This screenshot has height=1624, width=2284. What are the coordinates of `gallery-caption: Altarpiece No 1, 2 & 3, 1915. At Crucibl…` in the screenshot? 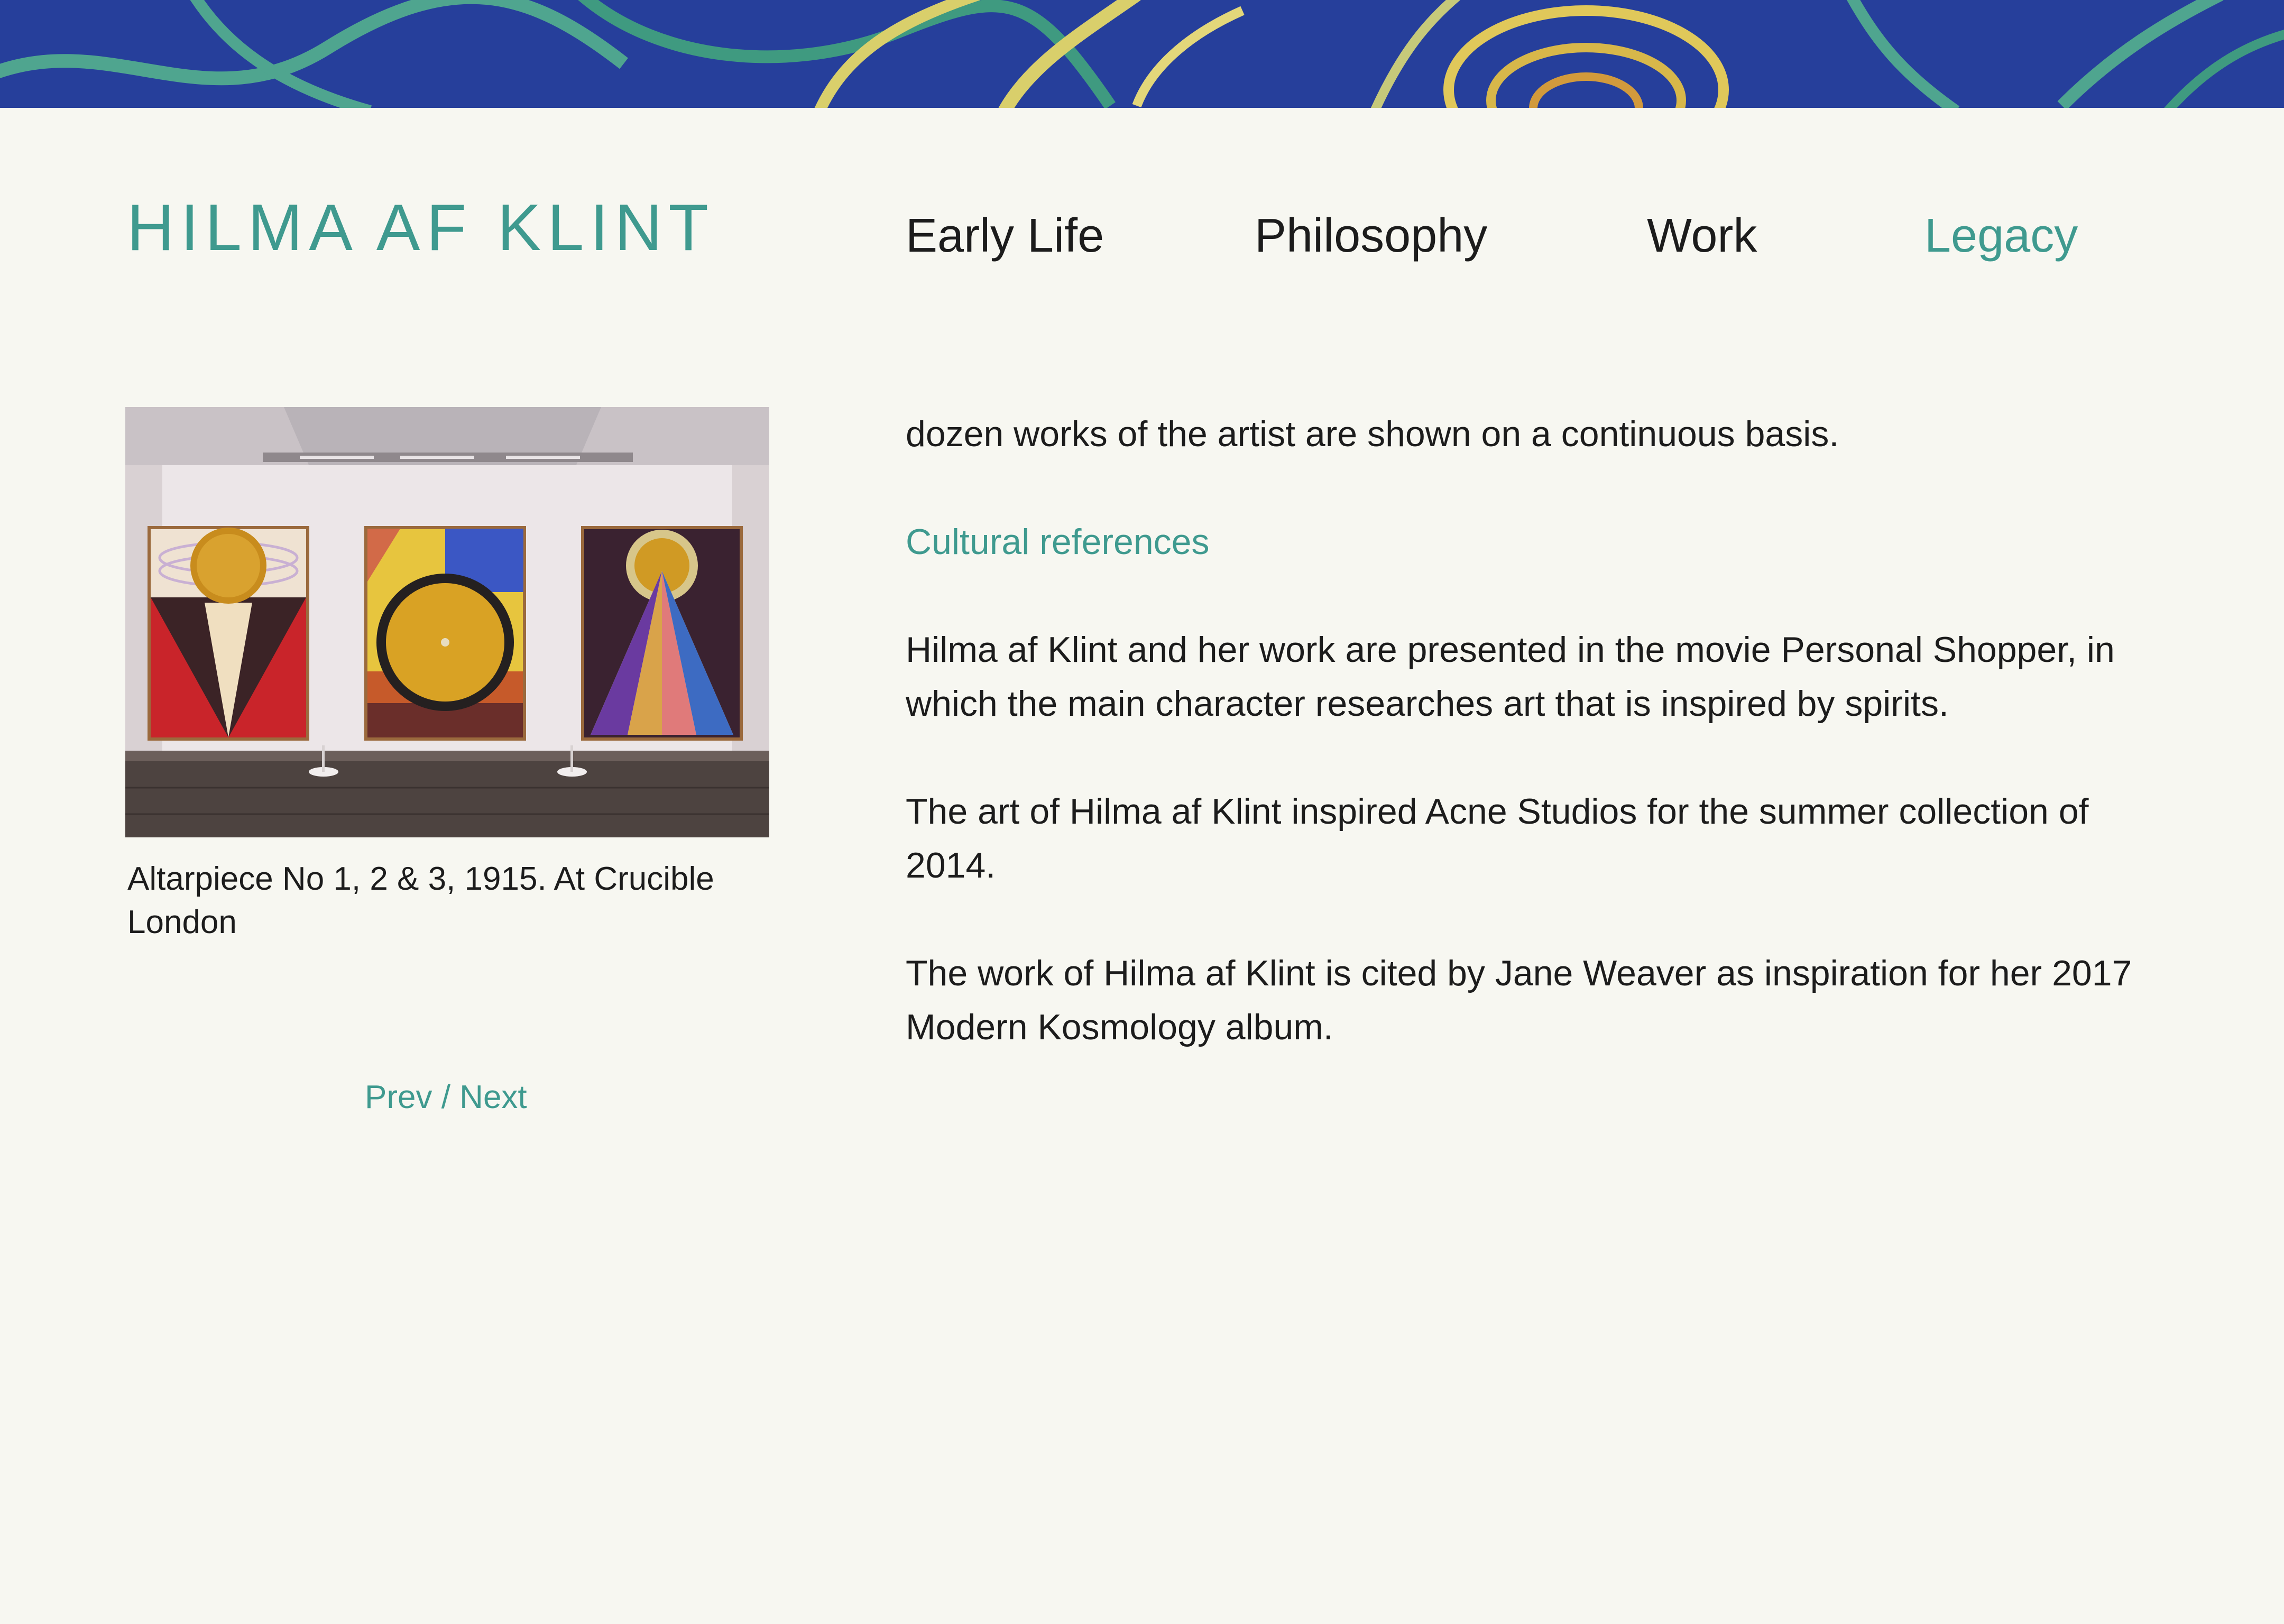 It's located at (420, 900).